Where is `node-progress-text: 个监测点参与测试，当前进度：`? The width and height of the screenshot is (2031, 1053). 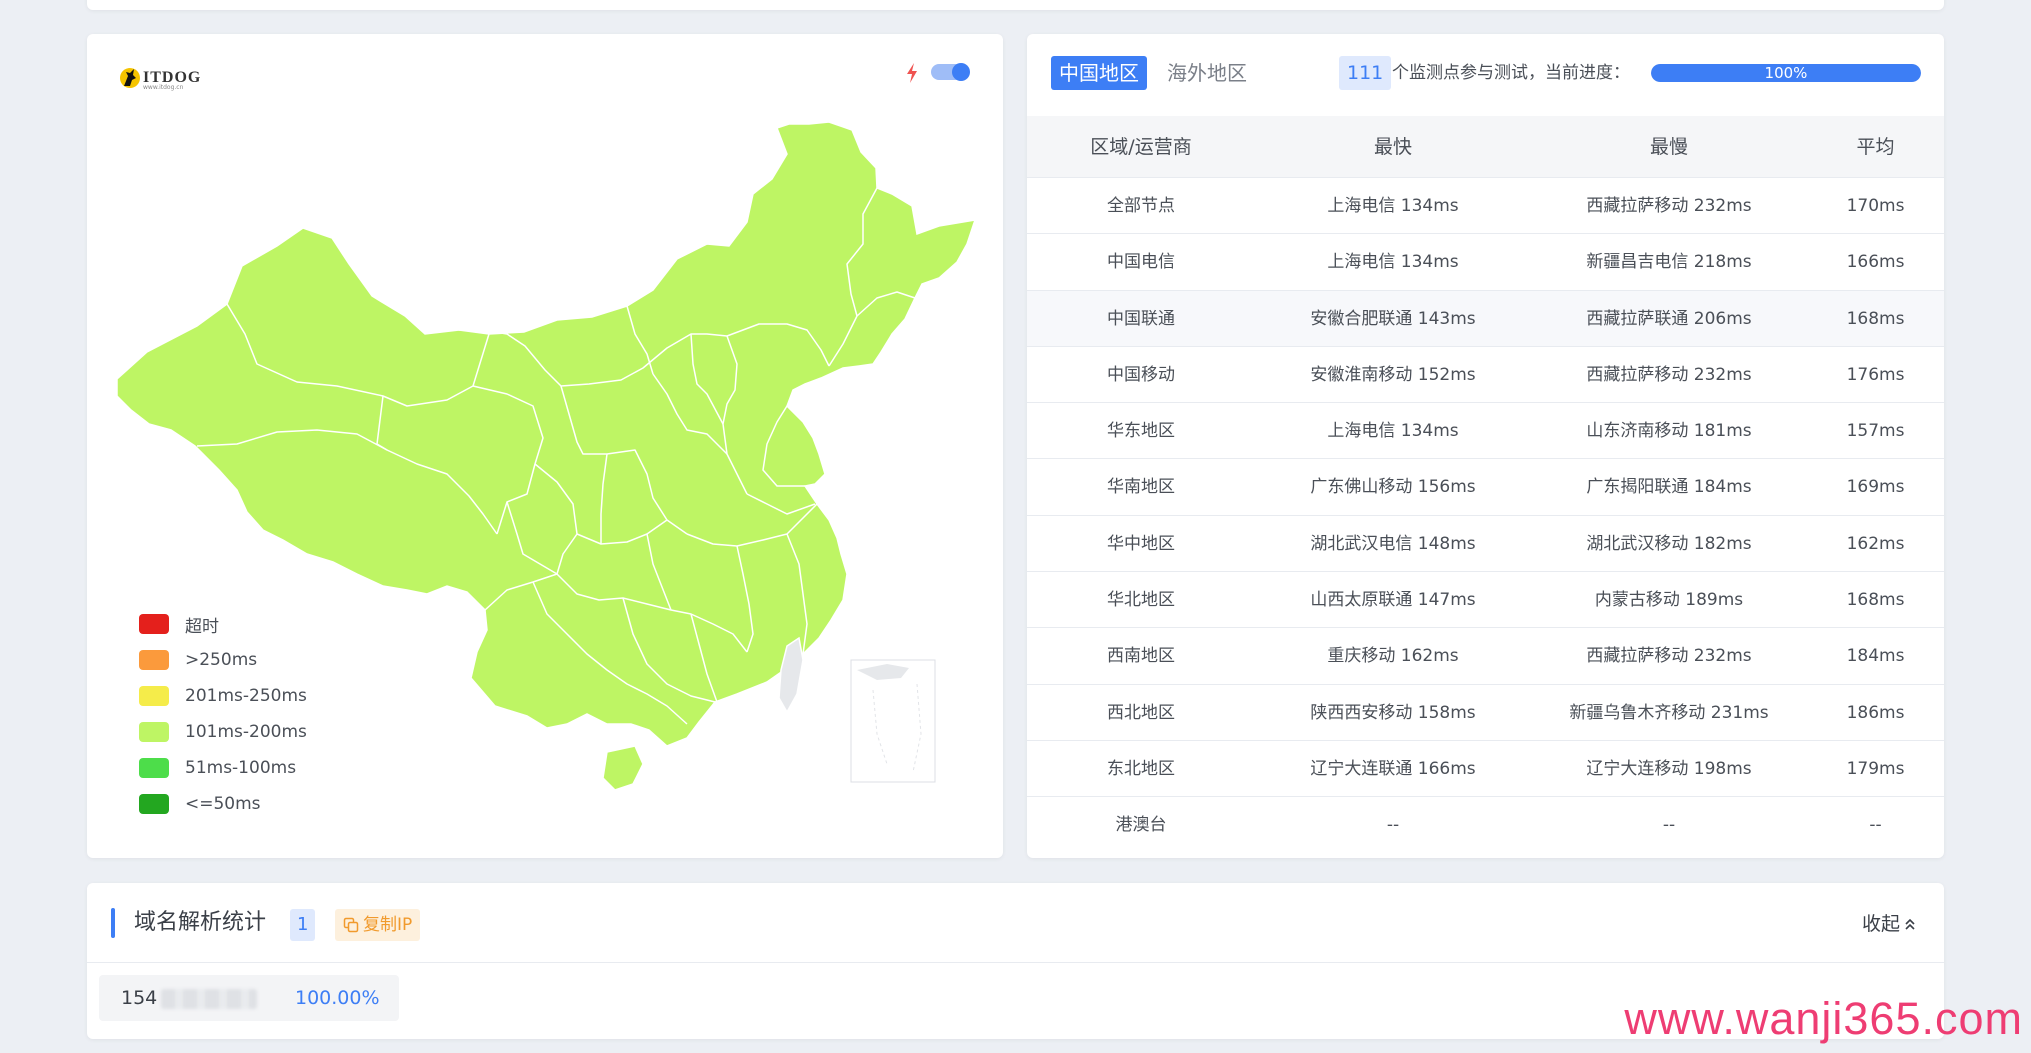 node-progress-text: 个监测点参与测试，当前进度： is located at coordinates (1511, 73).